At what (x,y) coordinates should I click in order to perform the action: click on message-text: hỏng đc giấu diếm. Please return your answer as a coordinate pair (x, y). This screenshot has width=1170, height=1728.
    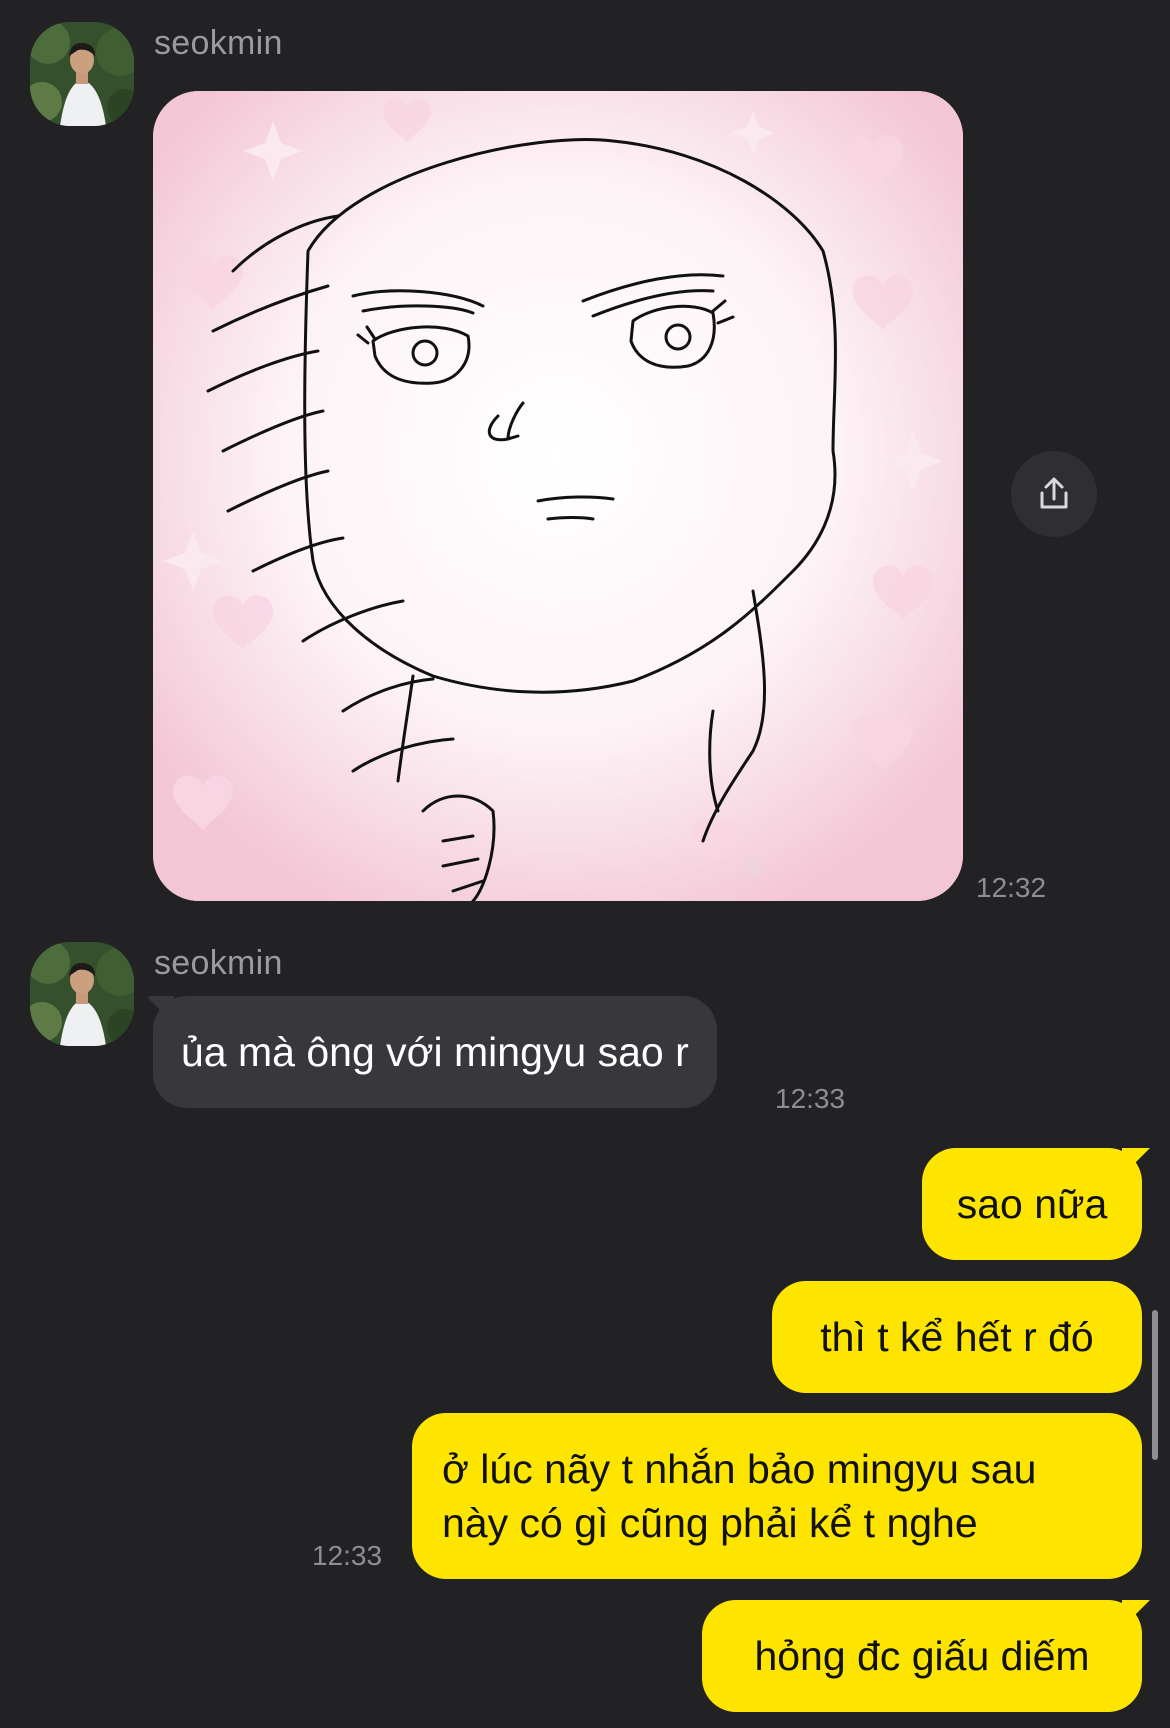
    Looking at the image, I should click on (922, 1656).